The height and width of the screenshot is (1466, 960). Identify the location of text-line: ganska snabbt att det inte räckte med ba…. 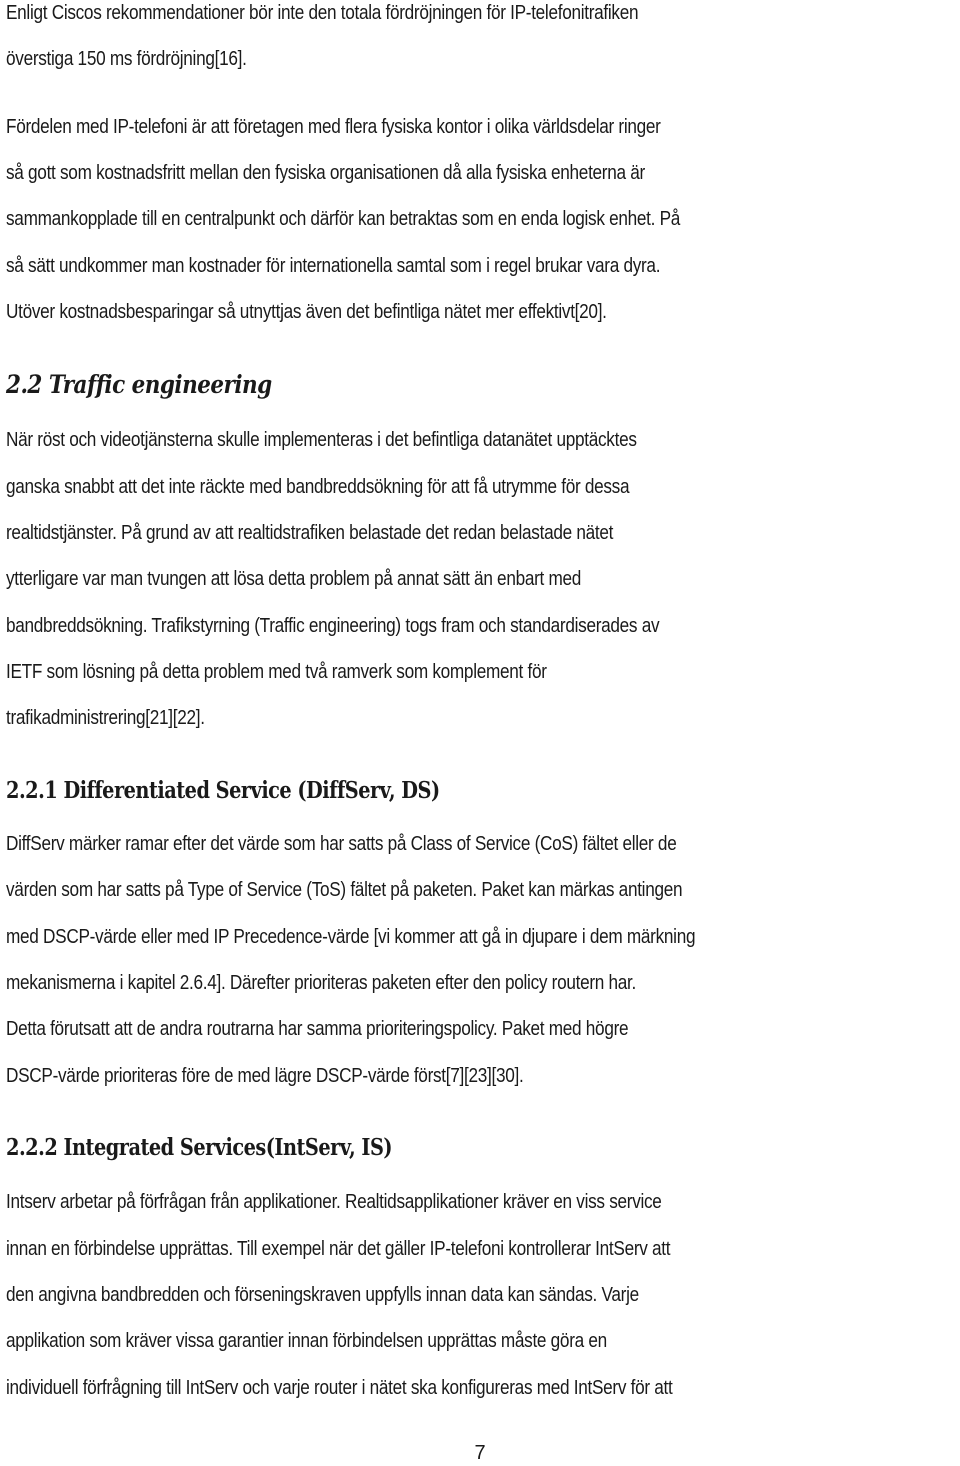
(318, 487).